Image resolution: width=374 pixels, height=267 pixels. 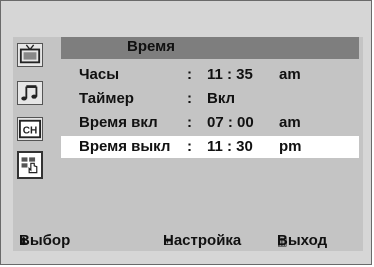 What do you see at coordinates (282, 241) in the screenshot?
I see `menu-key-icon: ▥` at bounding box center [282, 241].